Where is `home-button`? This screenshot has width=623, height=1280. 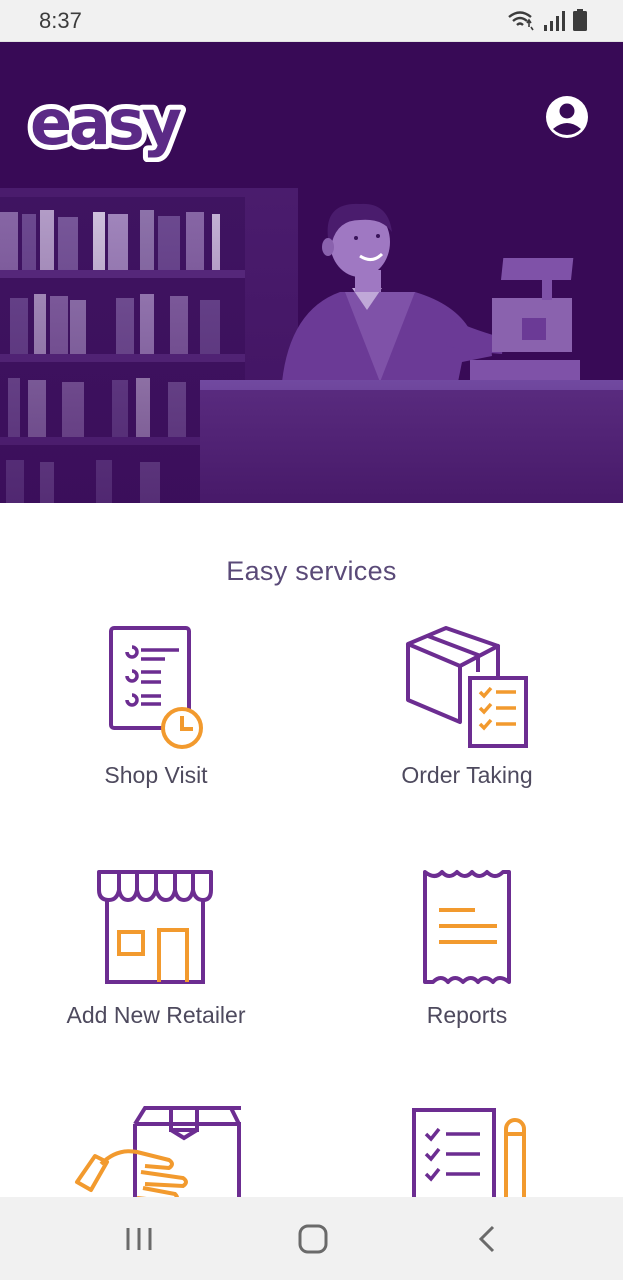 home-button is located at coordinates (313, 1238).